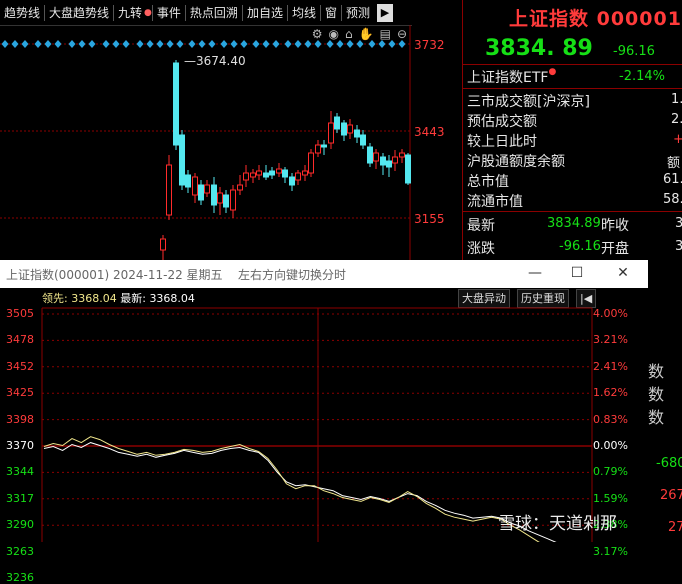 The height and width of the screenshot is (584, 682). What do you see at coordinates (385, 12) in the screenshot?
I see `collapse-panel-icon: ▶` at bounding box center [385, 12].